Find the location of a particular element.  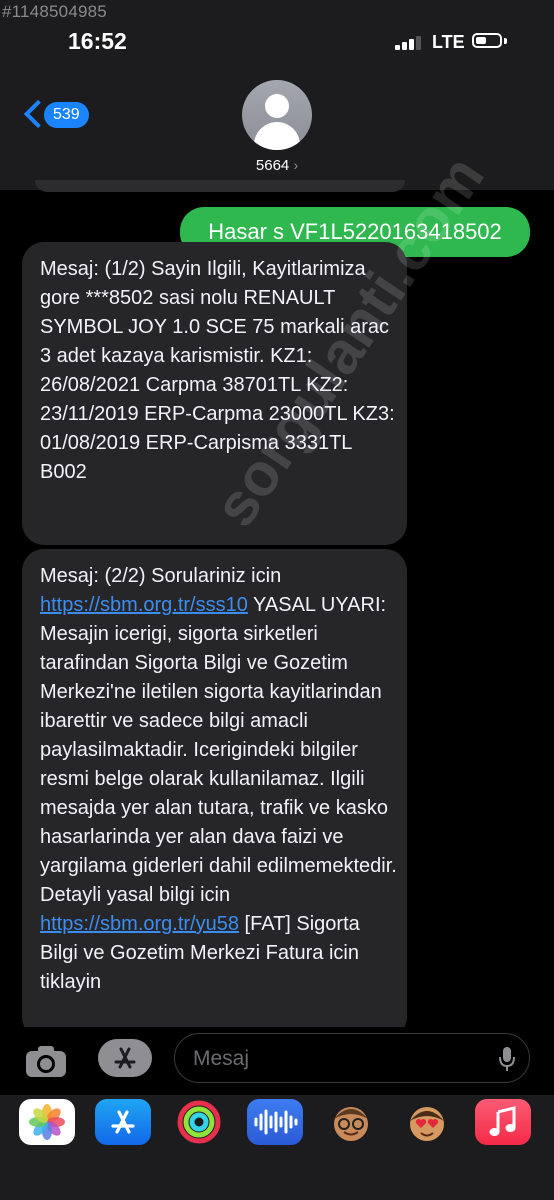

image-id-watermark: #1148504985 is located at coordinates (54, 11).